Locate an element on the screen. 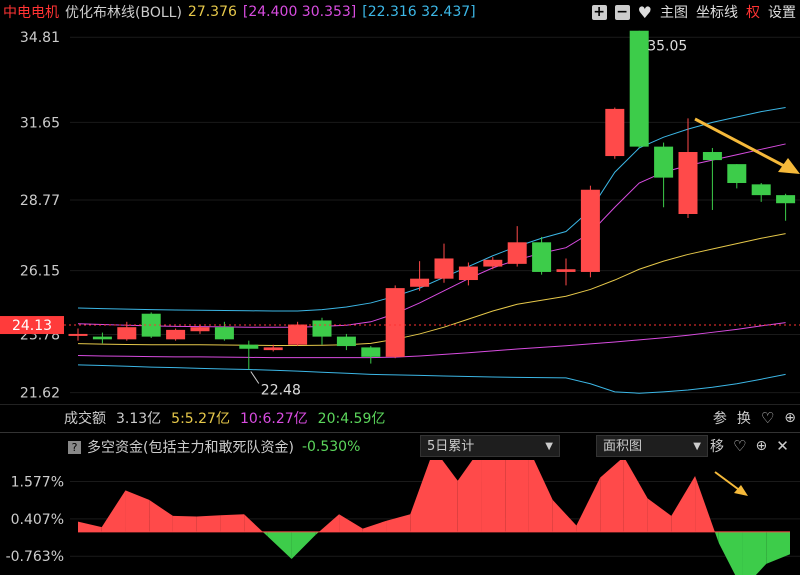 This screenshot has width=800, height=575. style-select-value: 面积图 is located at coordinates (623, 446).